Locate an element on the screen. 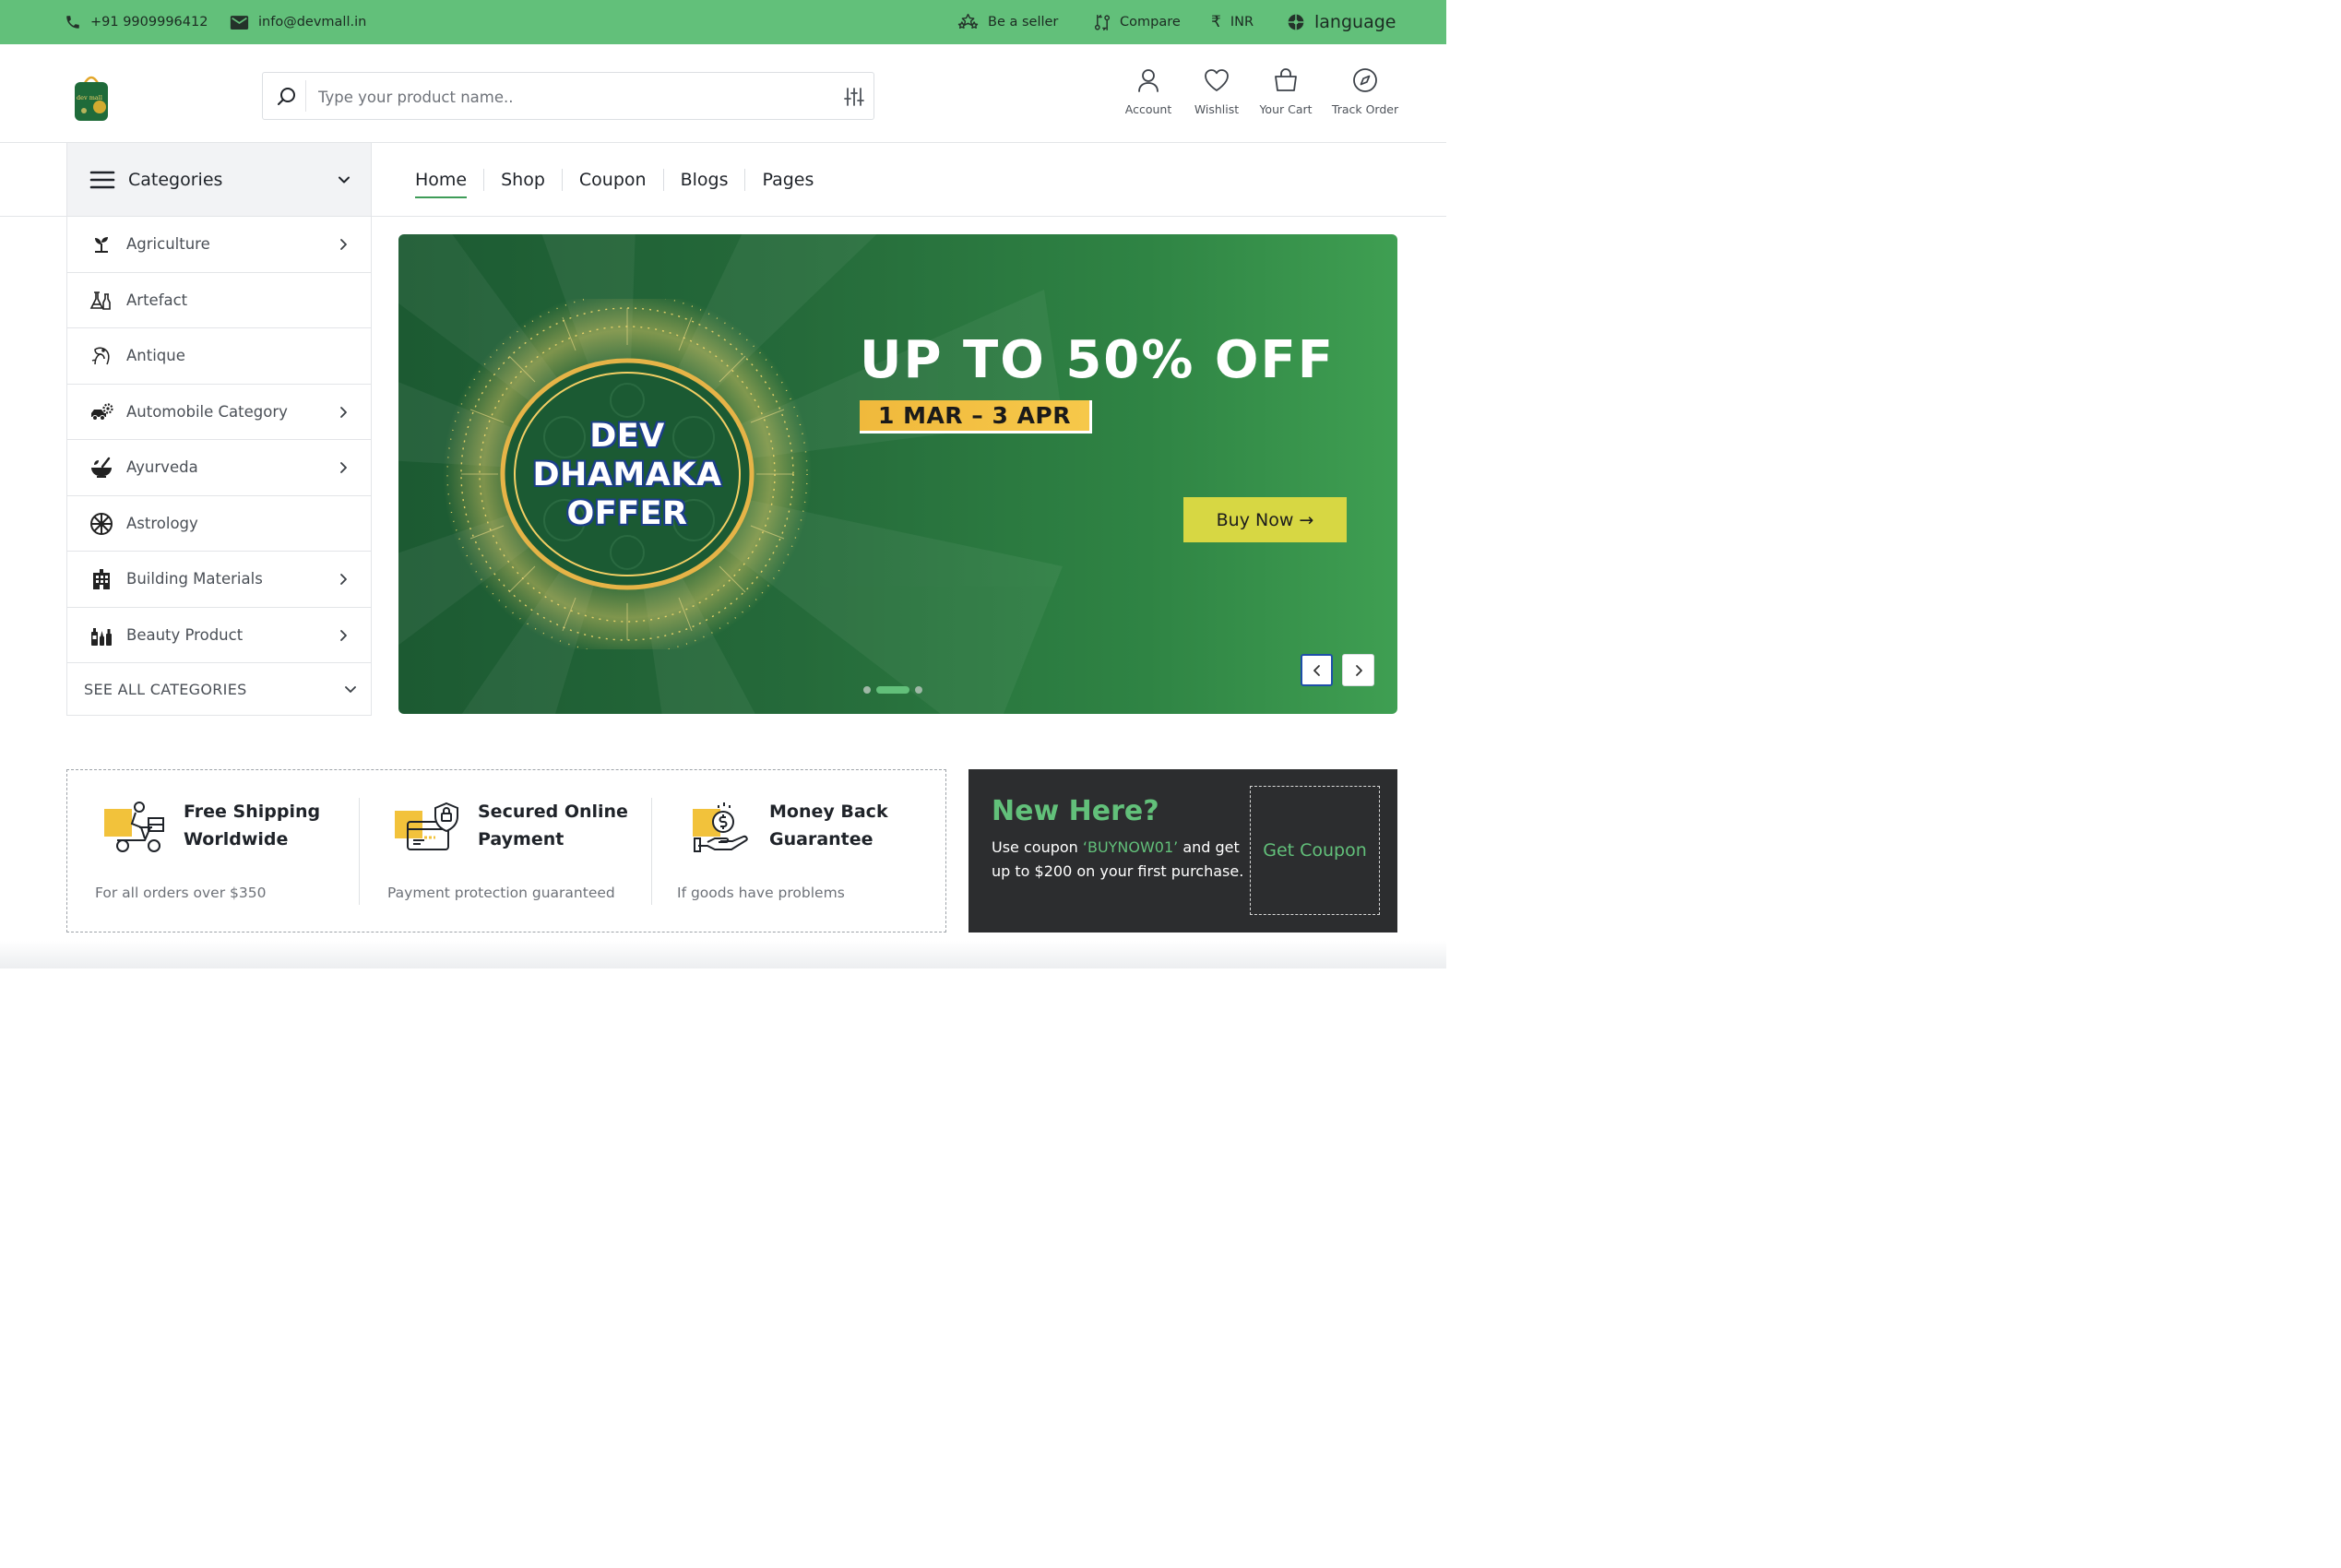  category-label: Ayurveda is located at coordinates (162, 467).